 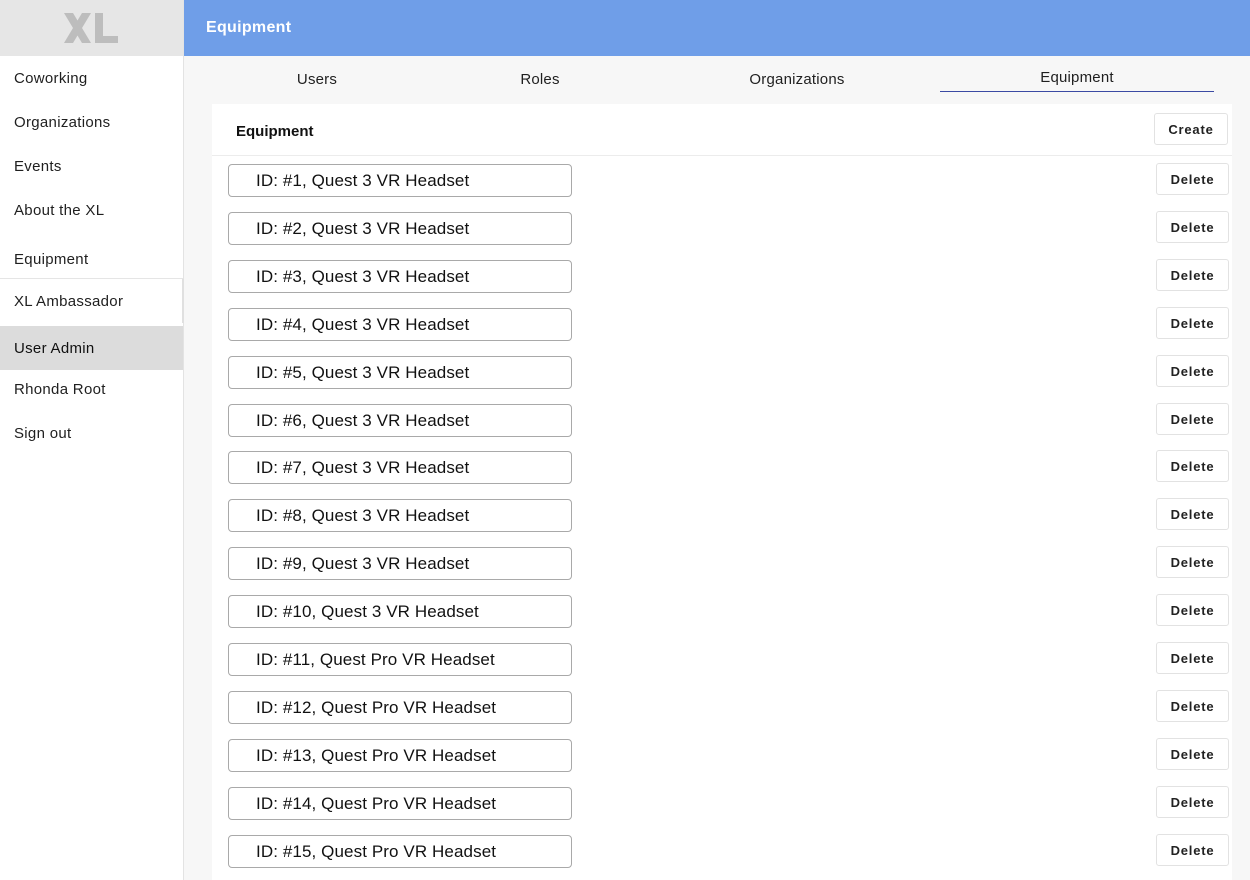 I want to click on tab-equipment: Equipment, so click(x=1077, y=78).